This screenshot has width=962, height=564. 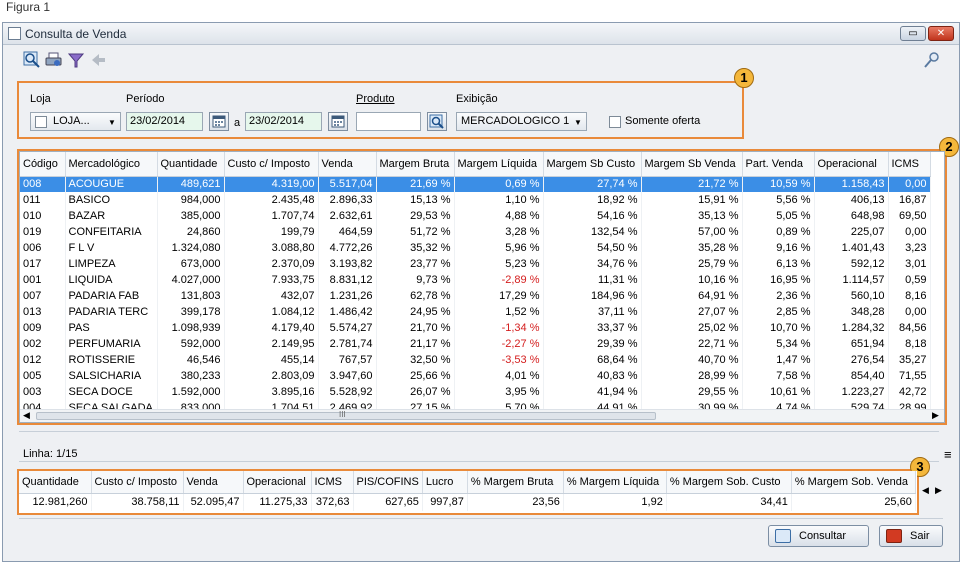 What do you see at coordinates (851, 164) in the screenshot?
I see `grid-column-header: Operacional` at bounding box center [851, 164].